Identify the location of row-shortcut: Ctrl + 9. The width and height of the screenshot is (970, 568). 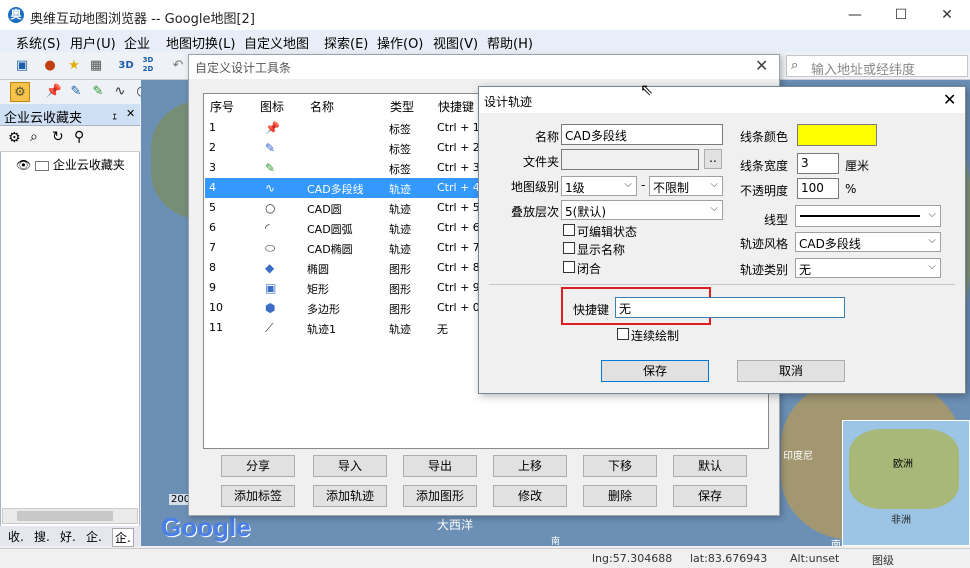
(458, 287).